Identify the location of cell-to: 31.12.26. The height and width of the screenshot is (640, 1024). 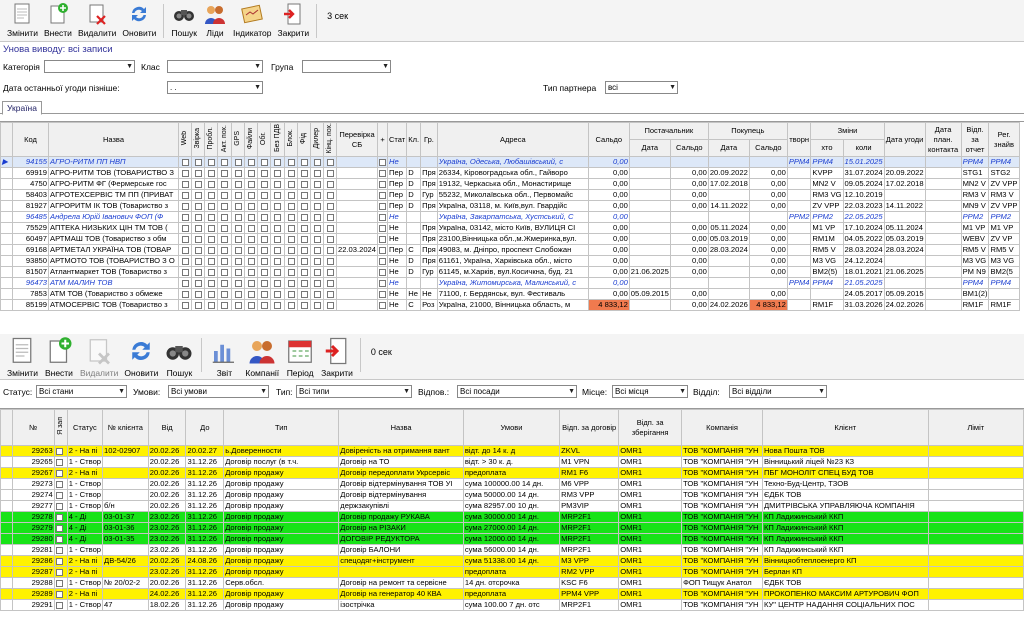
(205, 484).